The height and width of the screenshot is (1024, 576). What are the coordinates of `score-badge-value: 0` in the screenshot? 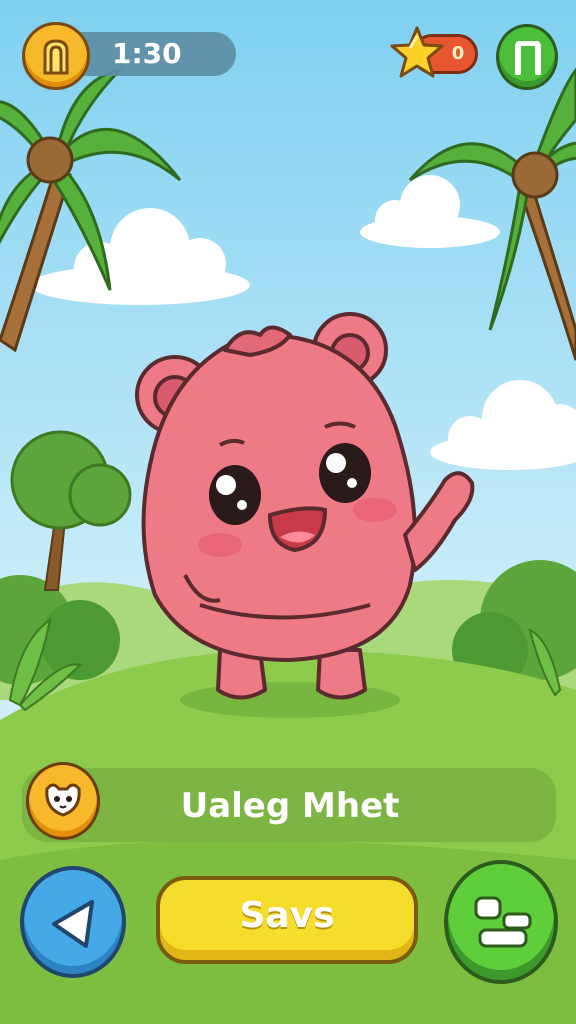 It's located at (458, 53).